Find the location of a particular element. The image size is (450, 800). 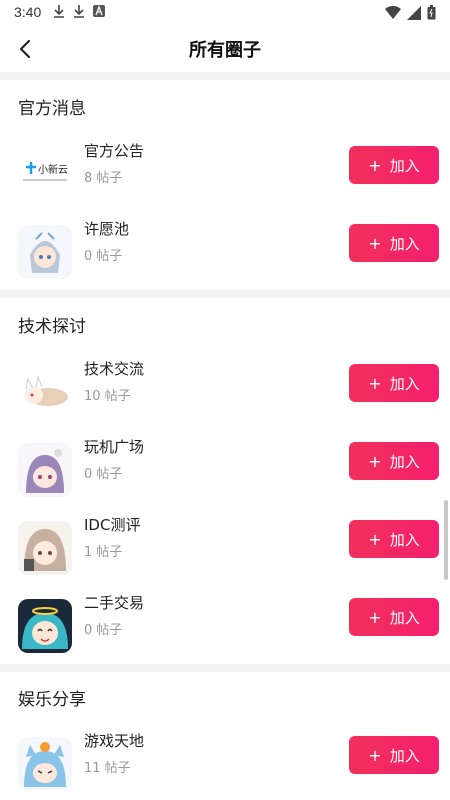

section-title-tech: 技术探讨 is located at coordinates (52, 327).